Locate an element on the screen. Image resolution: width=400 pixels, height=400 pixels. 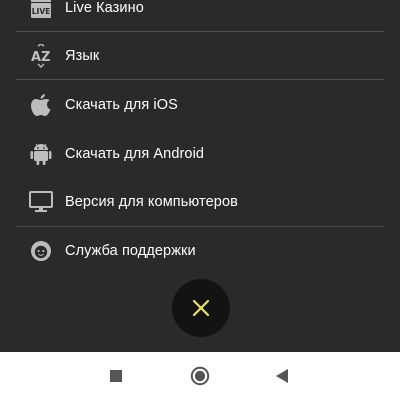
divider is located at coordinates (200, 79).